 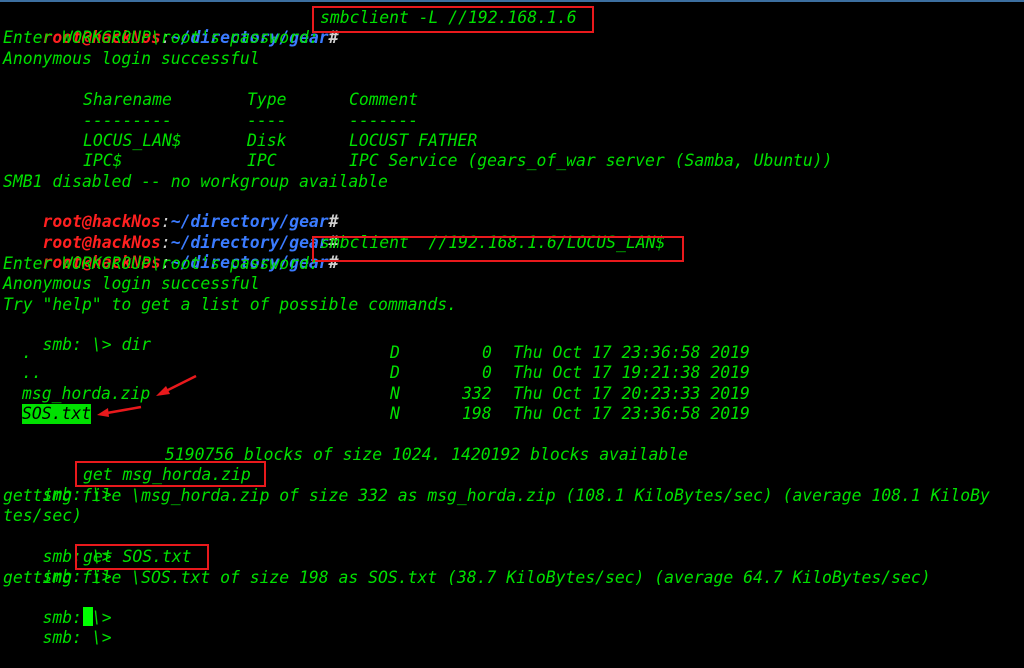 What do you see at coordinates (267, 140) in the screenshot?
I see `share-type: Disk` at bounding box center [267, 140].